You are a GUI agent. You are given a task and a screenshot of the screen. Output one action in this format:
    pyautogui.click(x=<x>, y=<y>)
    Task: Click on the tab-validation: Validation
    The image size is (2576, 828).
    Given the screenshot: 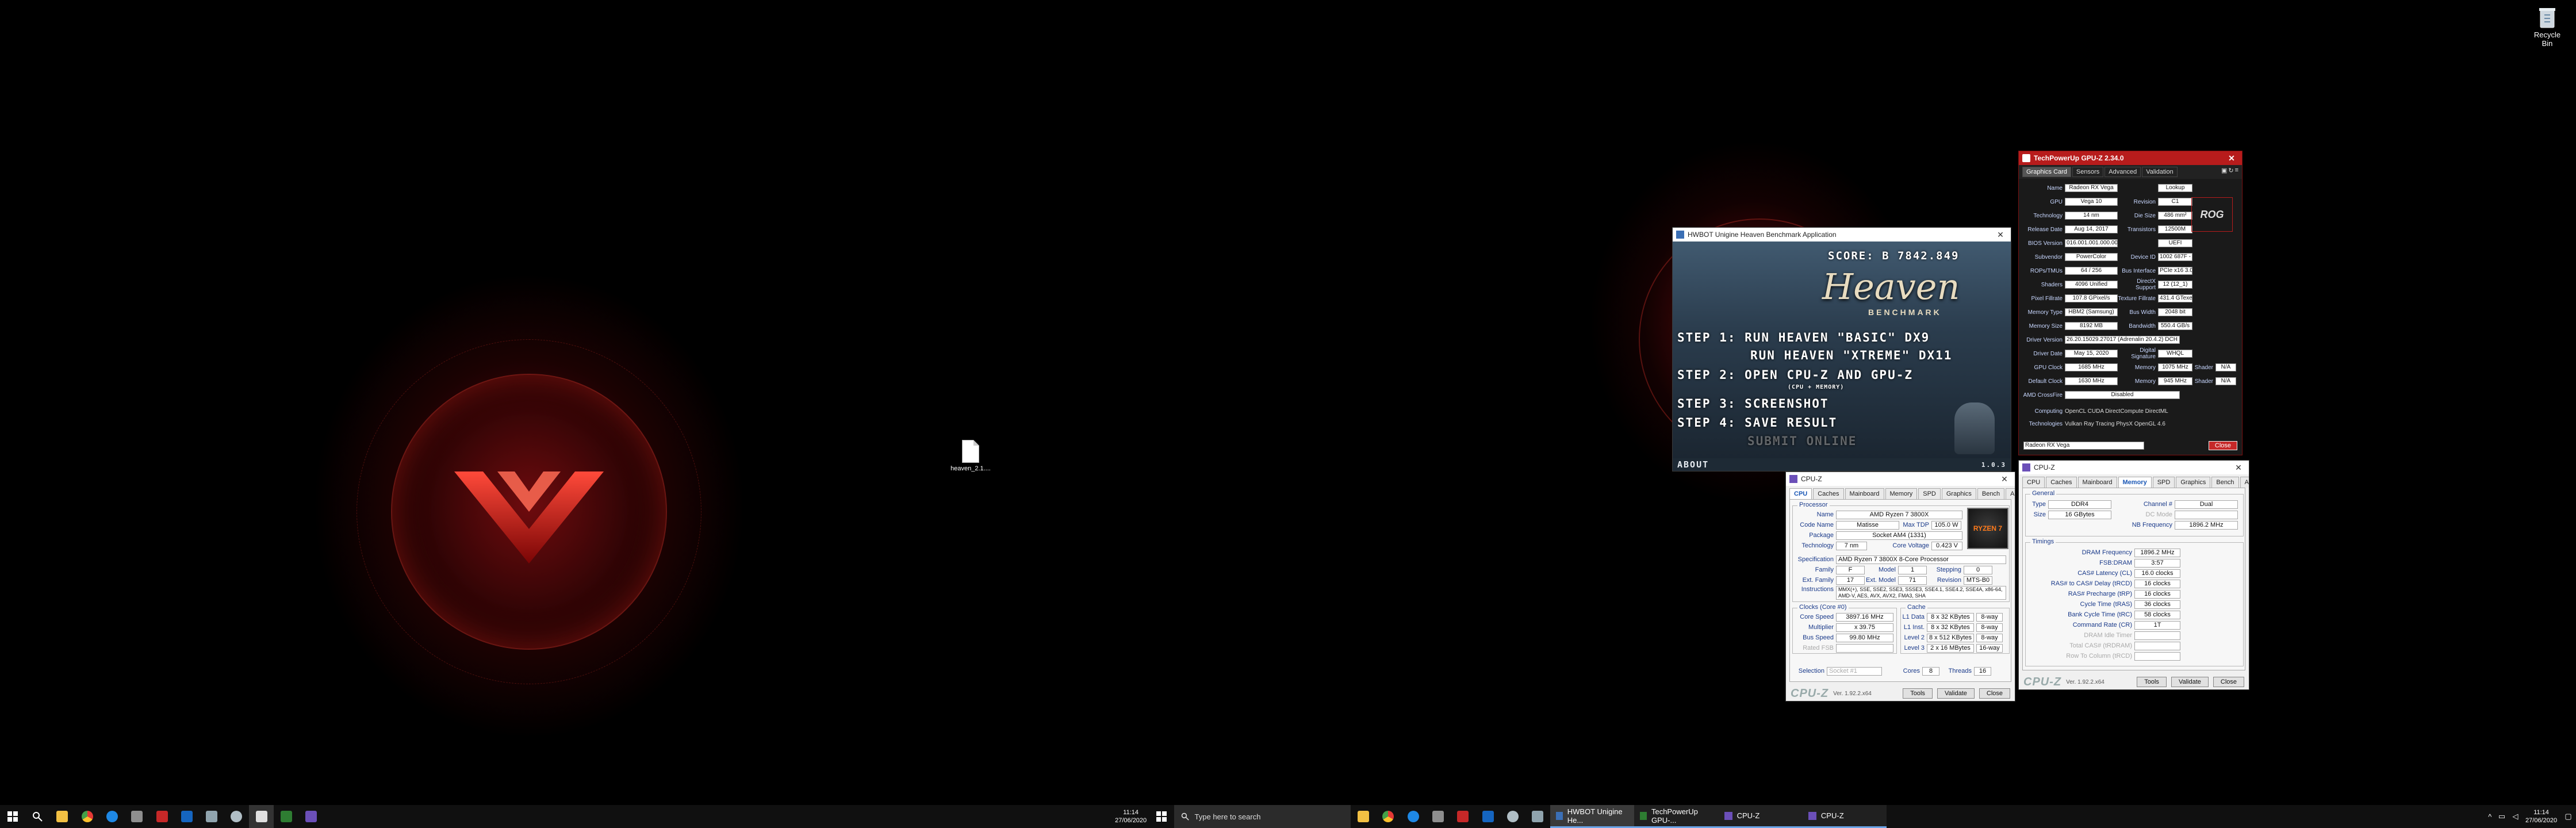 What is the action you would take?
    pyautogui.click(x=2160, y=172)
    